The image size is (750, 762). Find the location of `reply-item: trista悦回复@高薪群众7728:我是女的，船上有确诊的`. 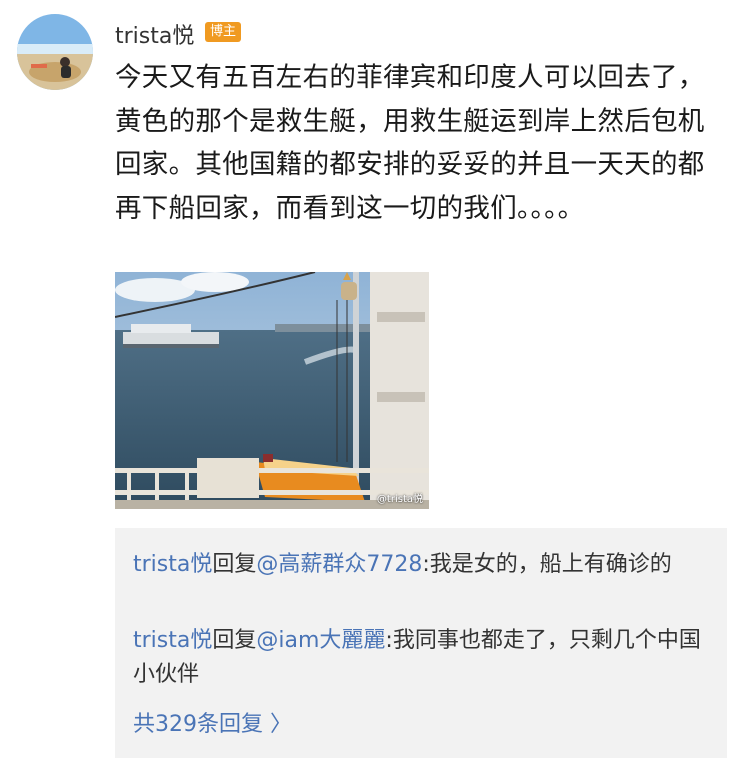

reply-item: trista悦回复@高薪群众7728:我是女的，船上有确诊的 is located at coordinates (425, 565).